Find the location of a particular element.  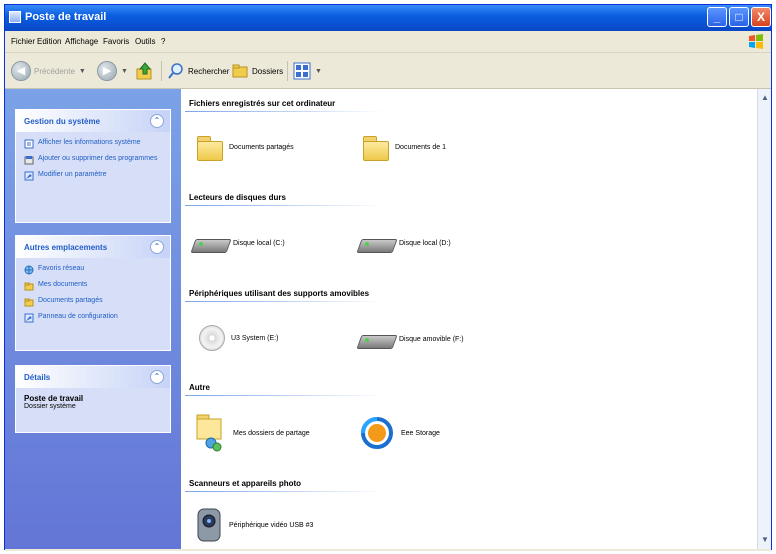

item-removable-disk: Disque amovible (F:) is located at coordinates (411, 339).